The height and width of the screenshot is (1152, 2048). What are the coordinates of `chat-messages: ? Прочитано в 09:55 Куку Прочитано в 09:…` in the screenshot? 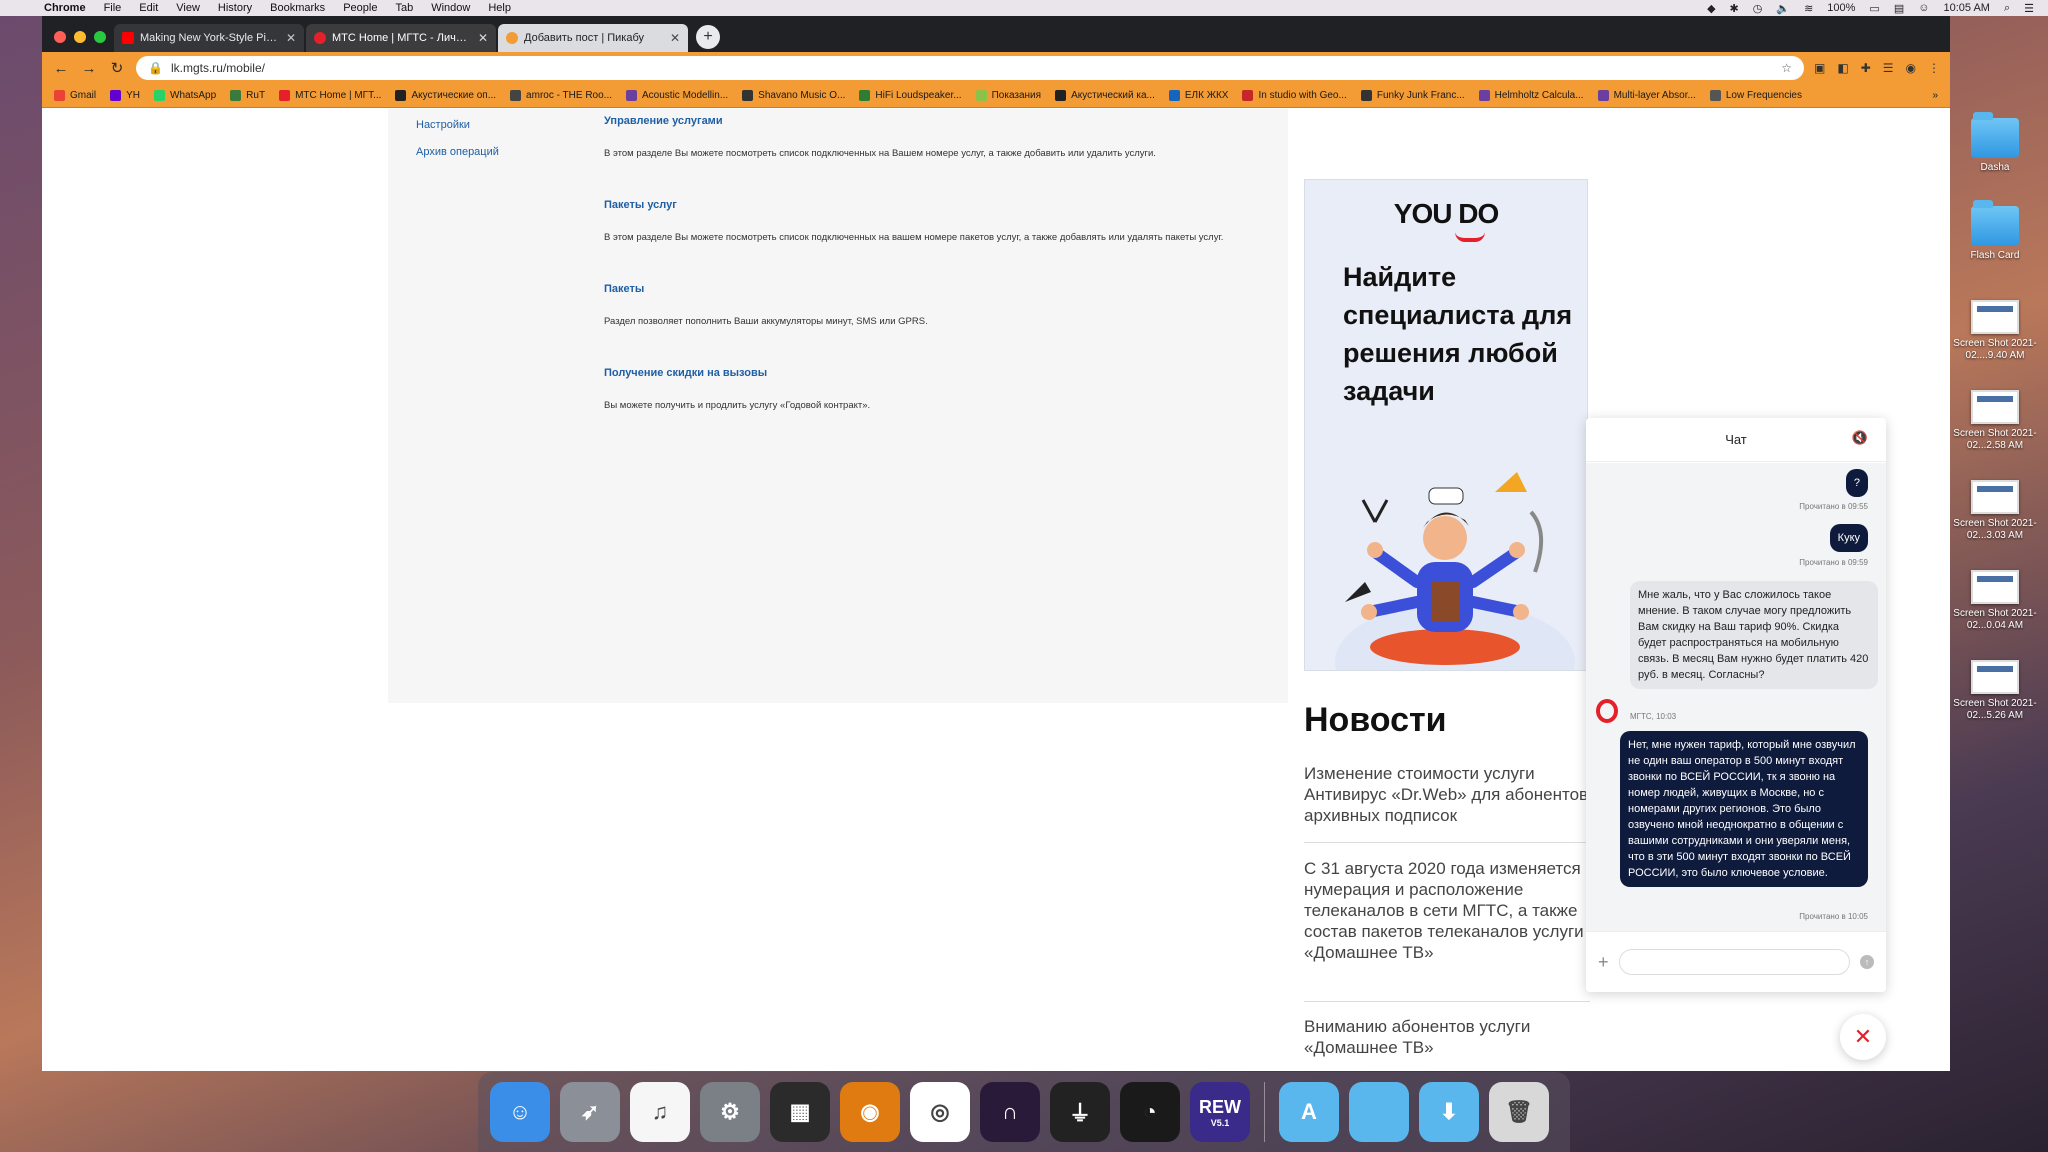 It's located at (1736, 697).